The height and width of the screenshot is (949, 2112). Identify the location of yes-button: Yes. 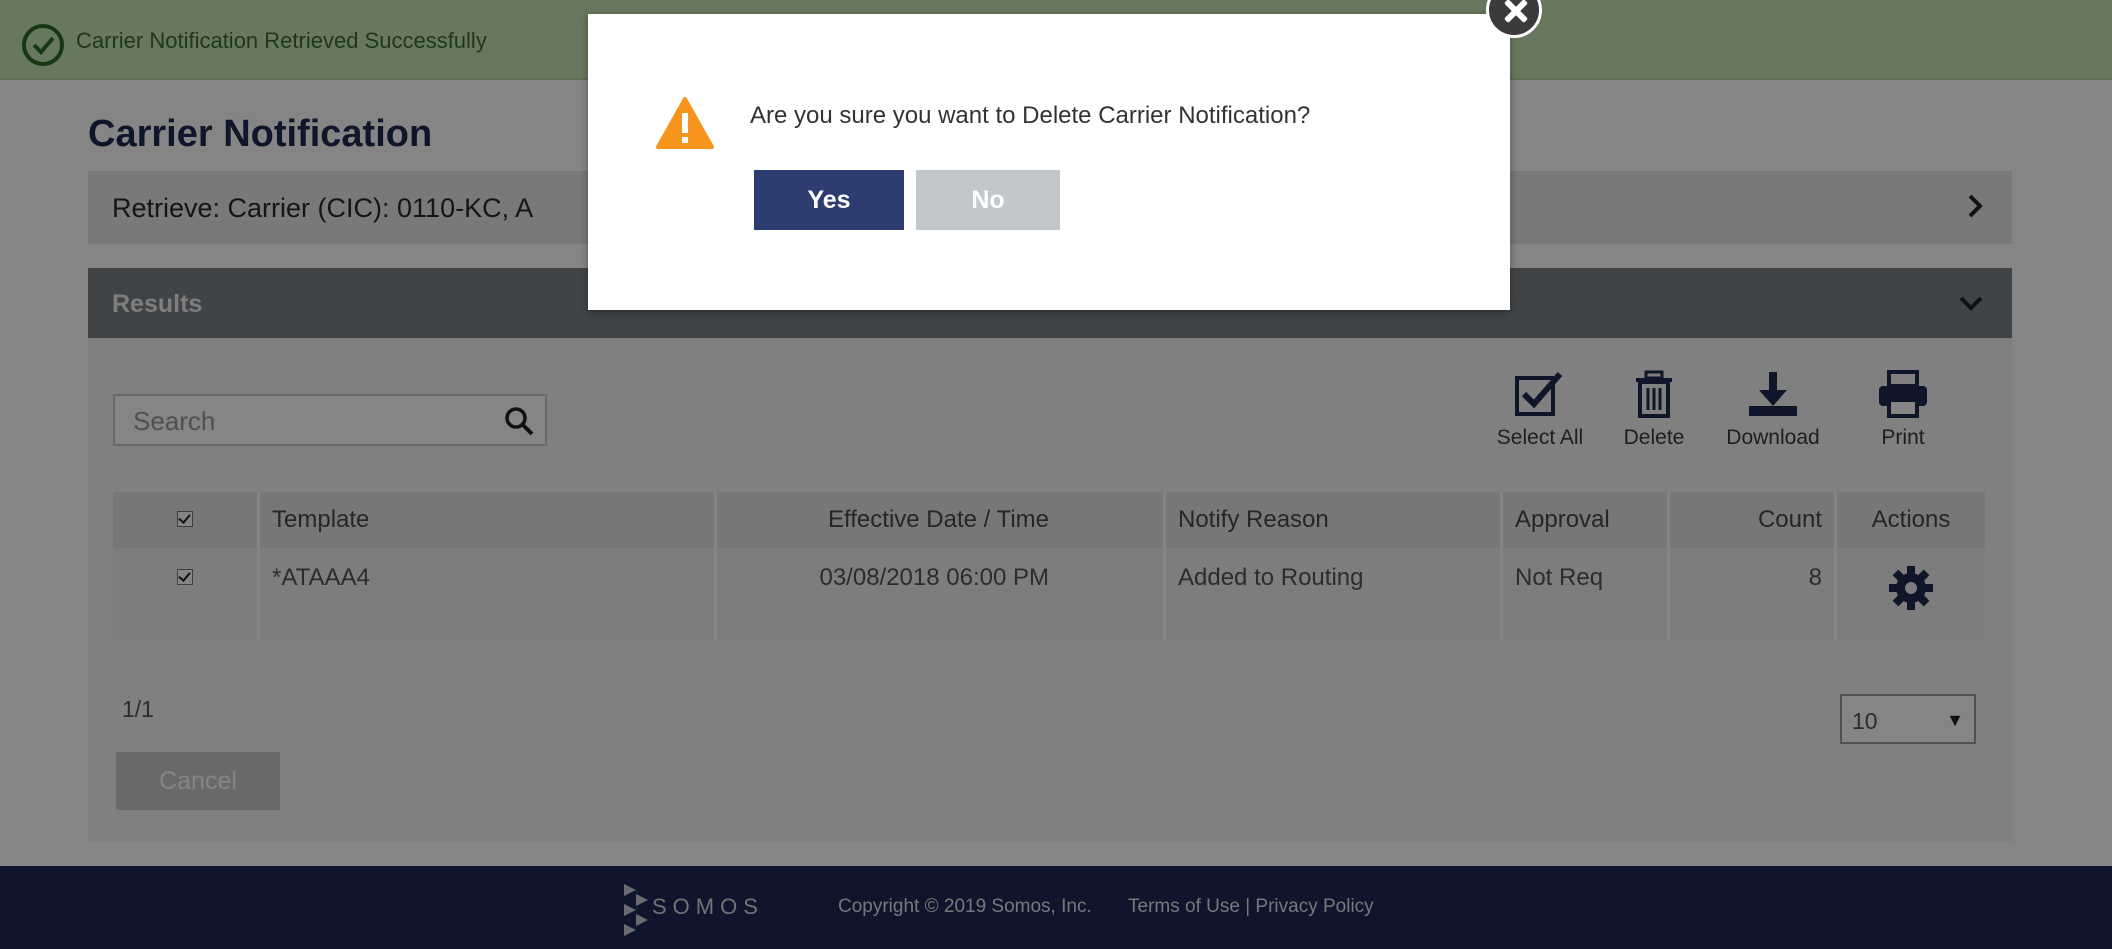
(829, 200).